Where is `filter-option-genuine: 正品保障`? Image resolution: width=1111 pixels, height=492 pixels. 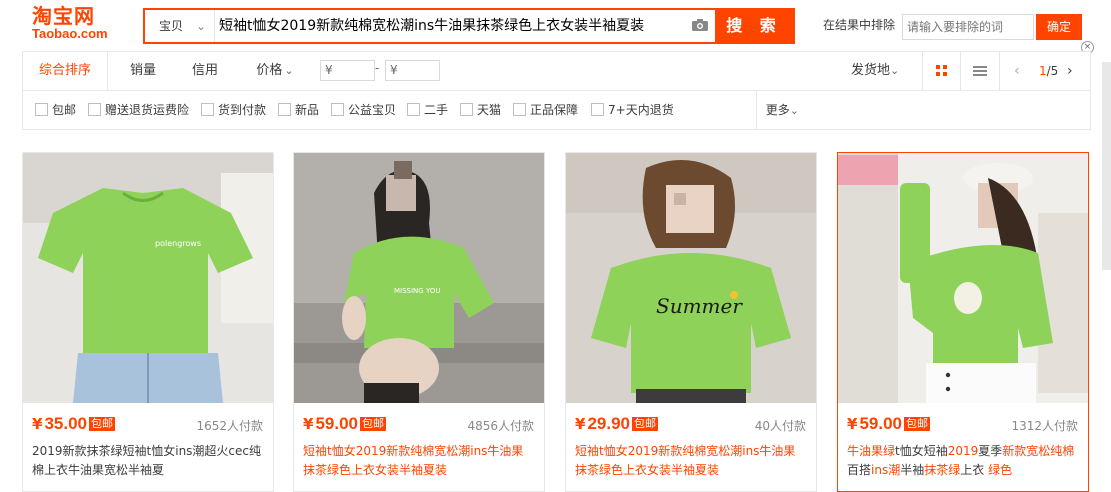 filter-option-genuine: 正品保障 is located at coordinates (545, 110).